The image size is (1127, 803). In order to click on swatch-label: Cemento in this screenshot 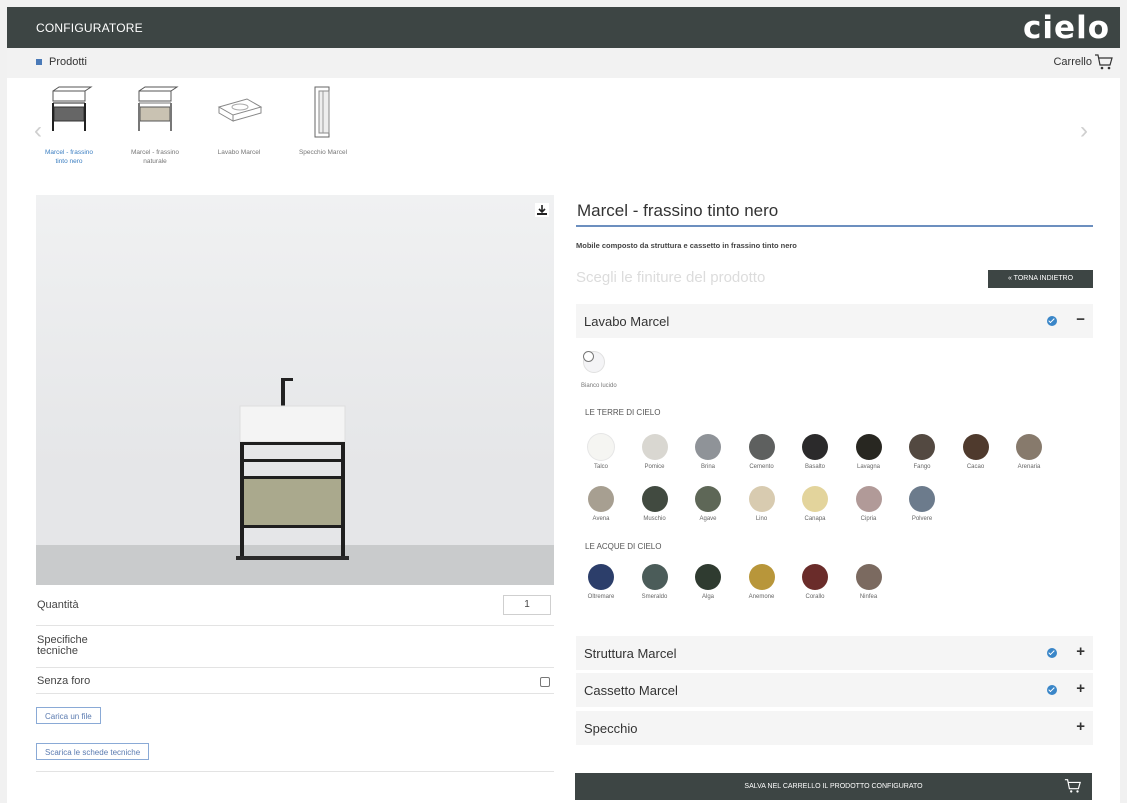, I will do `click(761, 467)`.